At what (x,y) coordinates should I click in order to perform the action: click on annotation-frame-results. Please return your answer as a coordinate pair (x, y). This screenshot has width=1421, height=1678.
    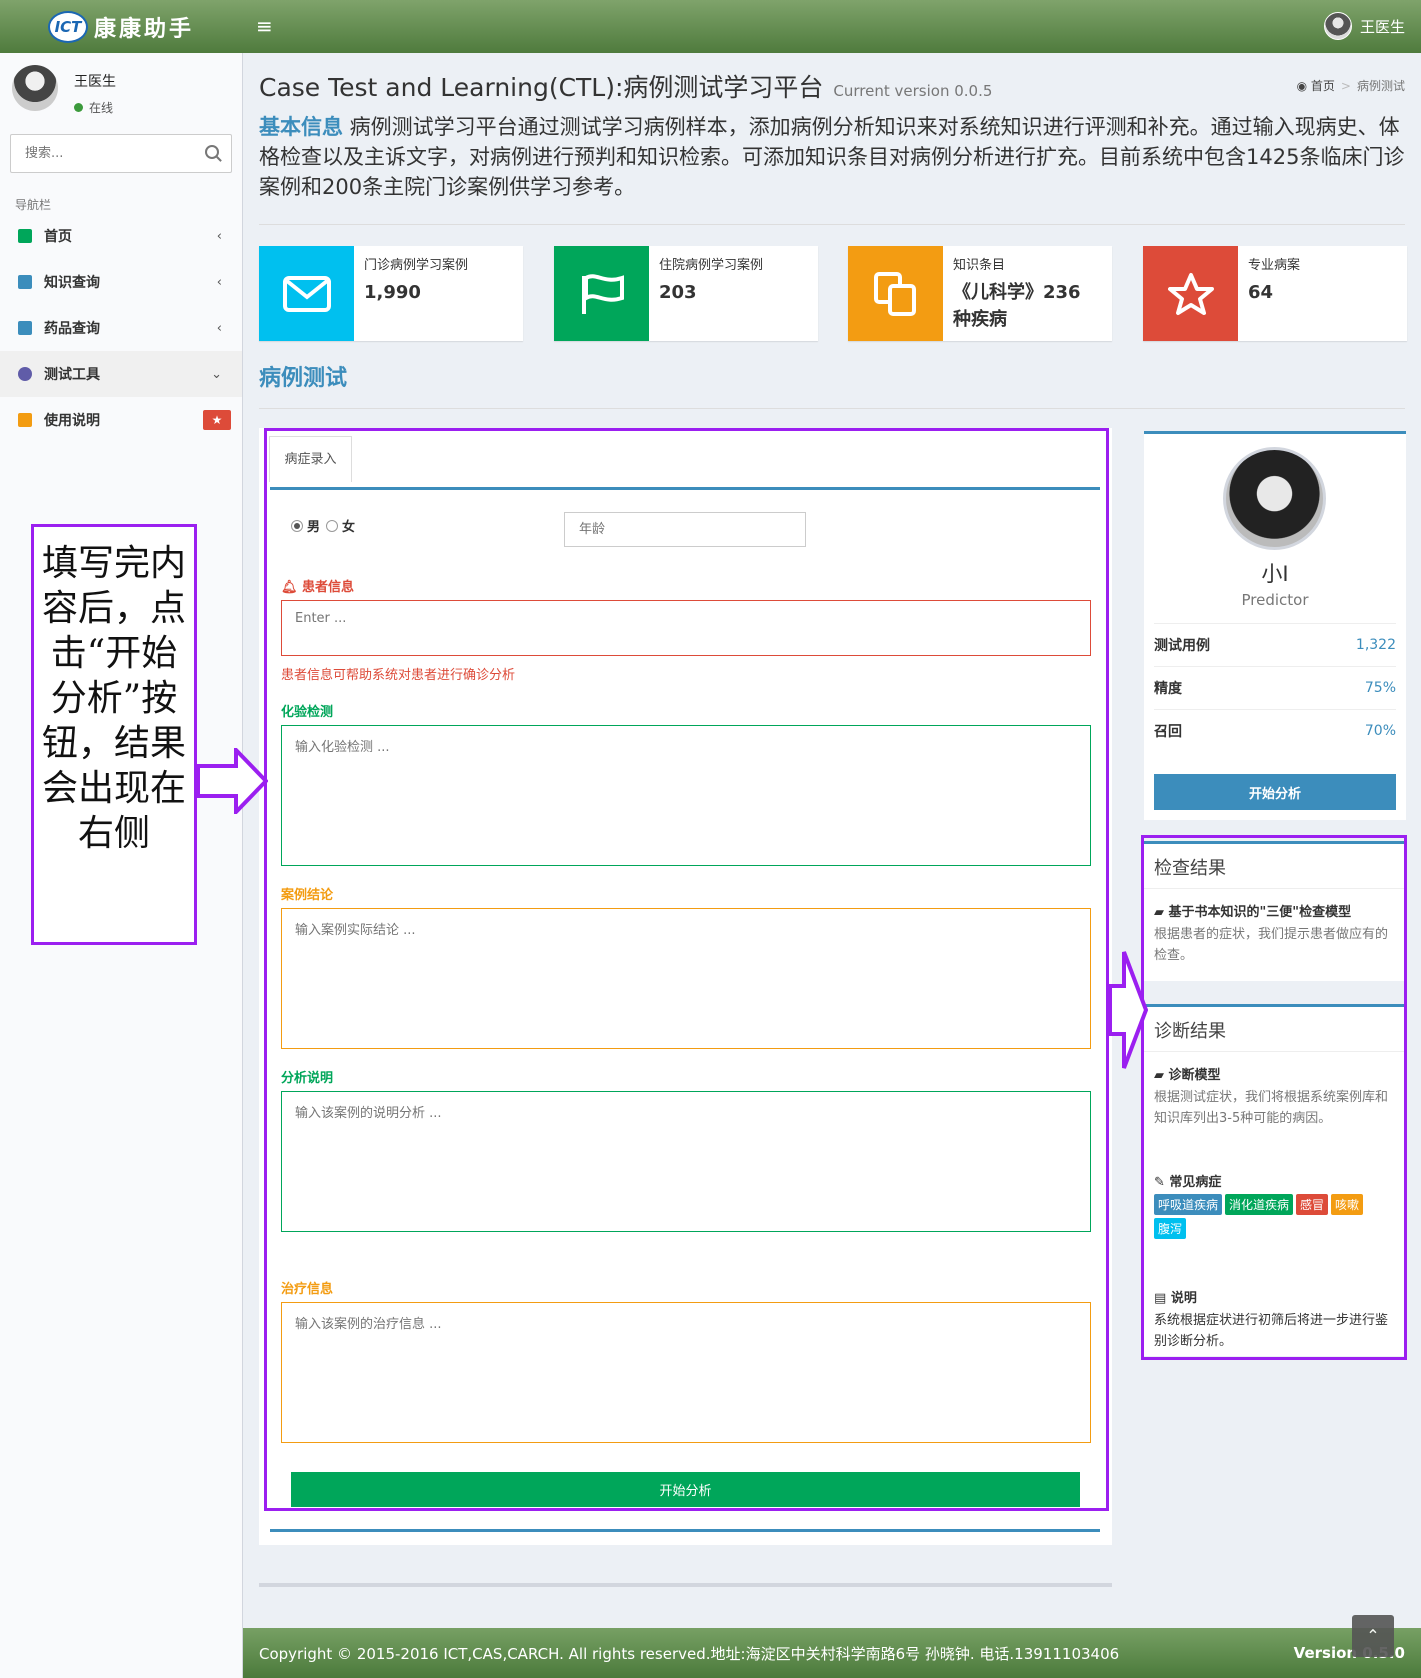
    Looking at the image, I should click on (1274, 1097).